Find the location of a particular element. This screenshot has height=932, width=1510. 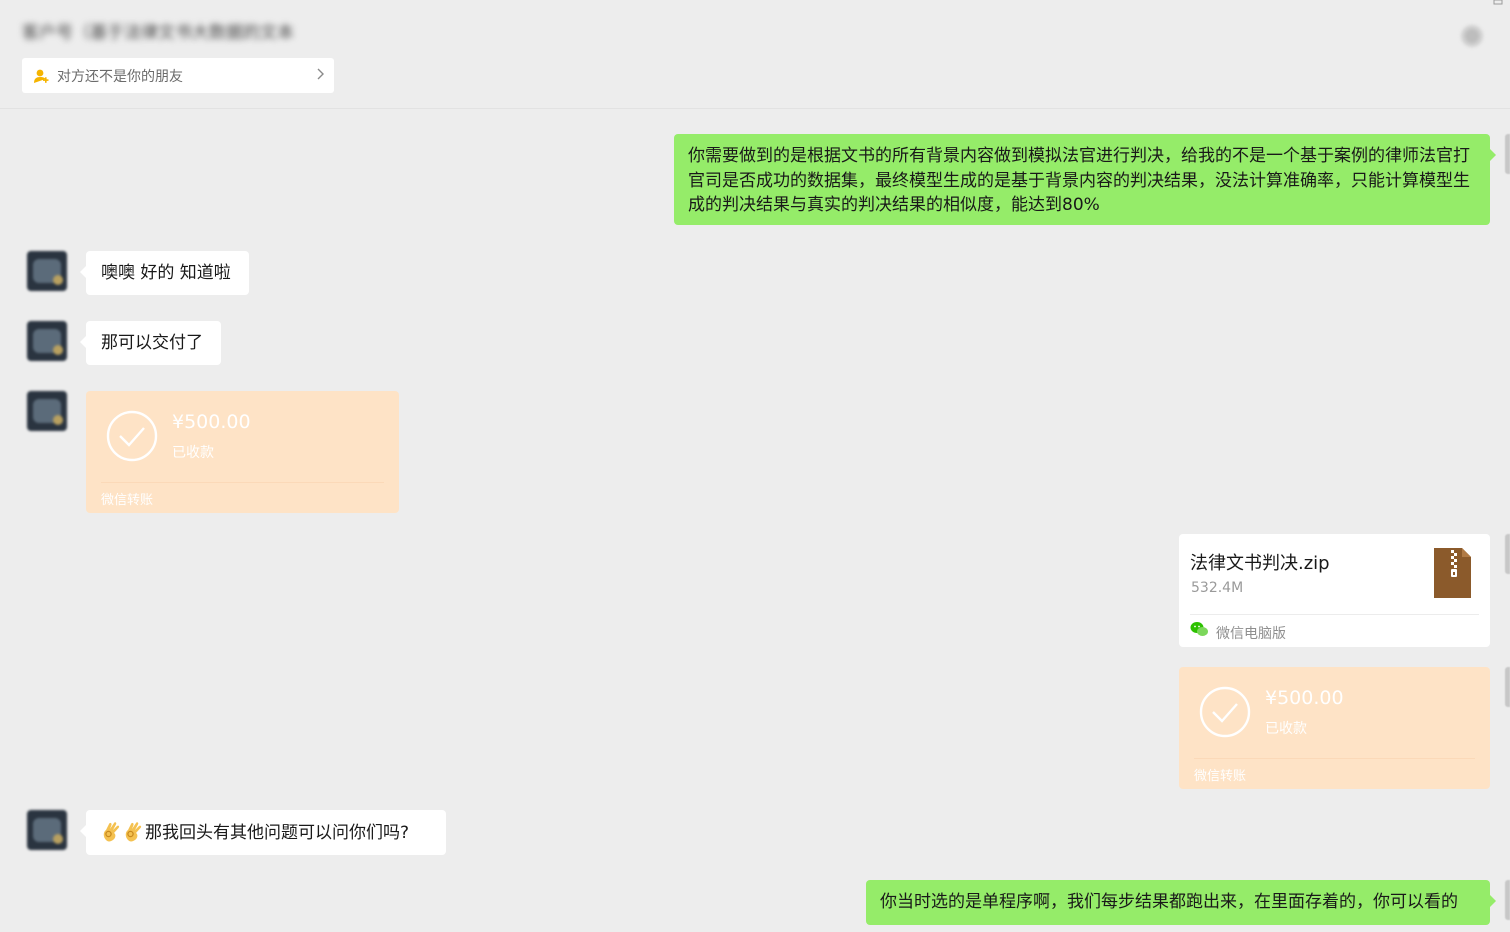

message-text: 噢噢 好的 知道啦 is located at coordinates (166, 273).